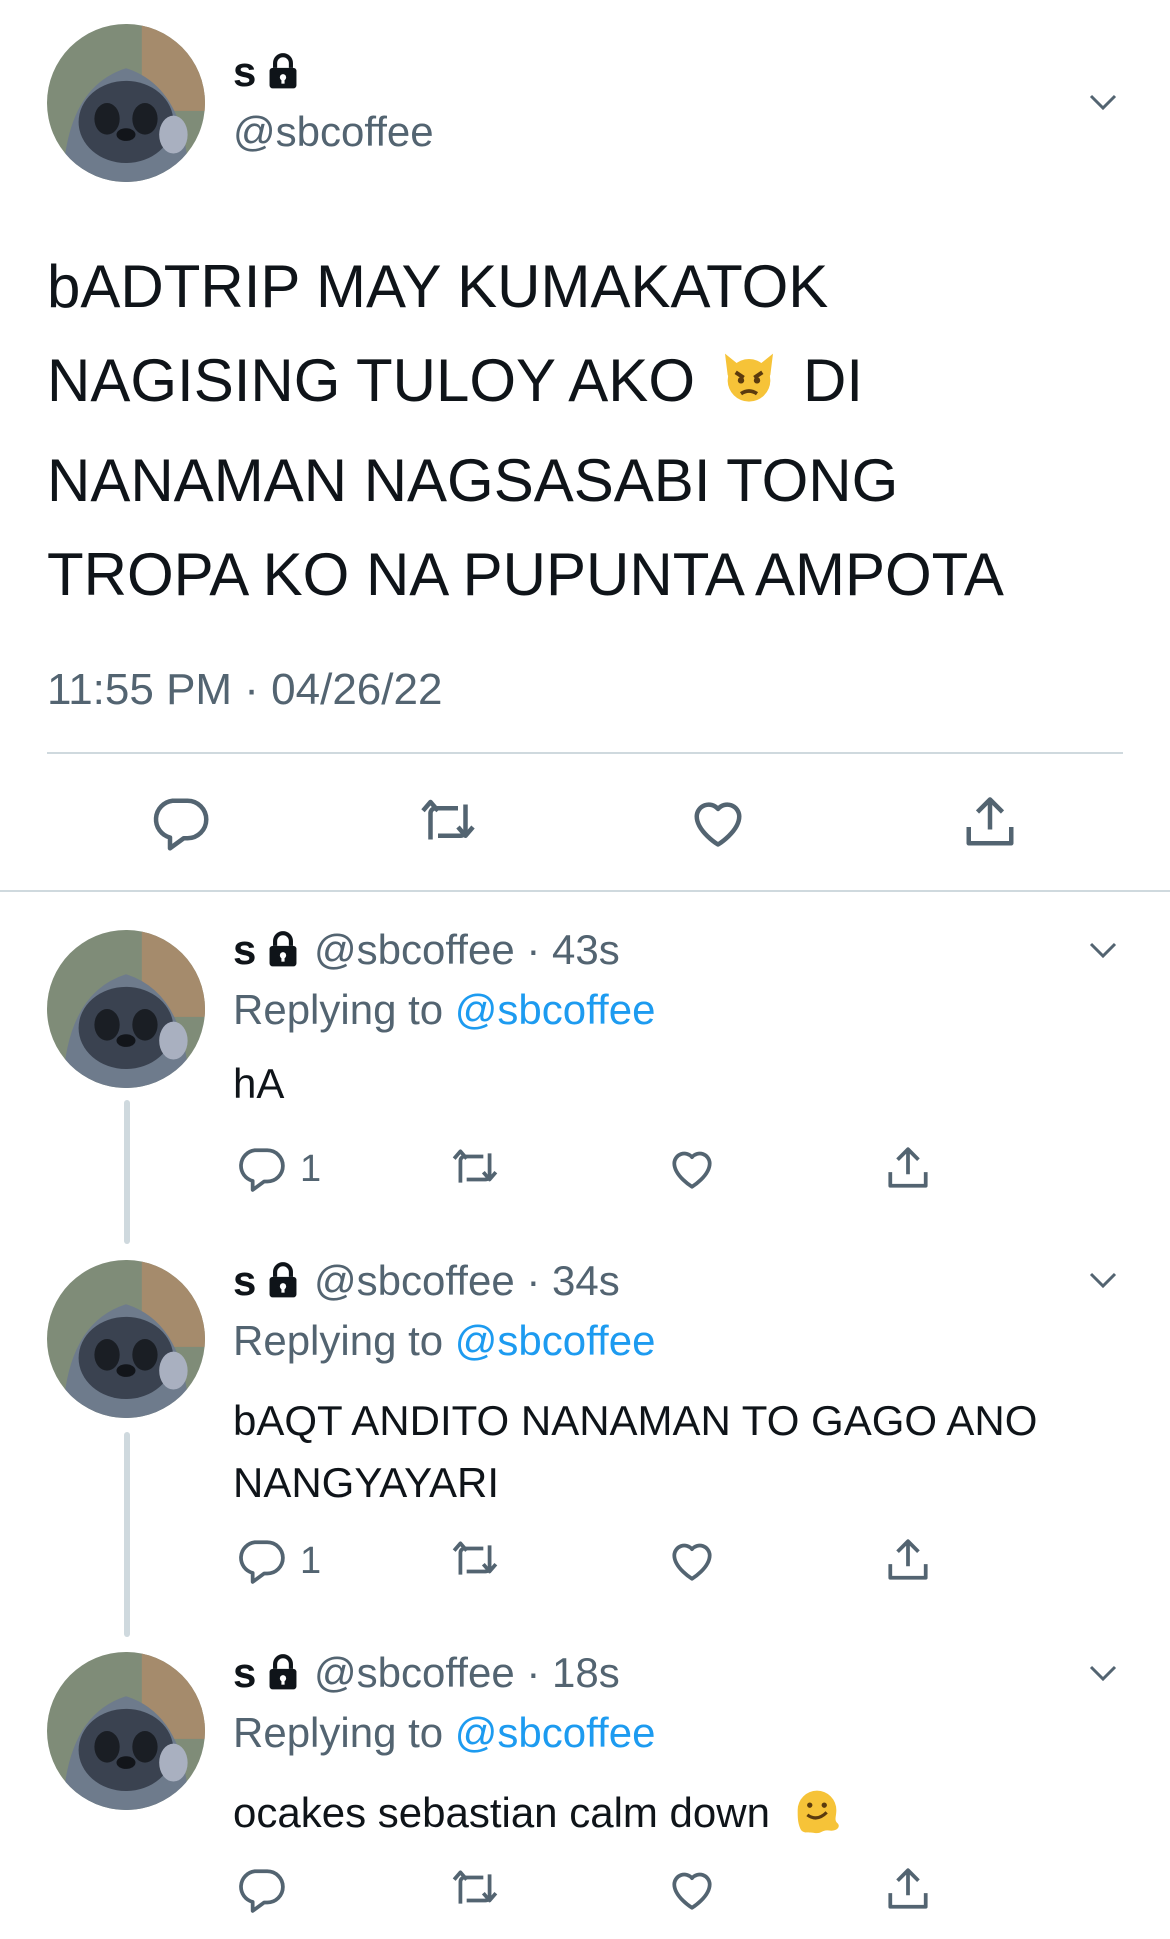  I want to click on melting-face-emoji-icon, so click(817, 1815).